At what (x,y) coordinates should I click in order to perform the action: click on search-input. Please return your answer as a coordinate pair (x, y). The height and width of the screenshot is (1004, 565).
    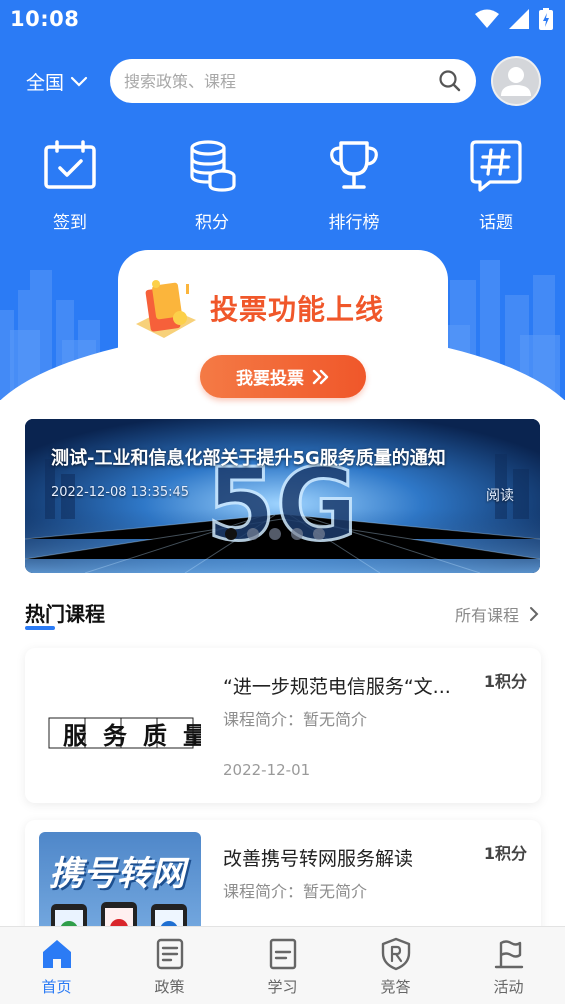
    Looking at the image, I should click on (281, 81).